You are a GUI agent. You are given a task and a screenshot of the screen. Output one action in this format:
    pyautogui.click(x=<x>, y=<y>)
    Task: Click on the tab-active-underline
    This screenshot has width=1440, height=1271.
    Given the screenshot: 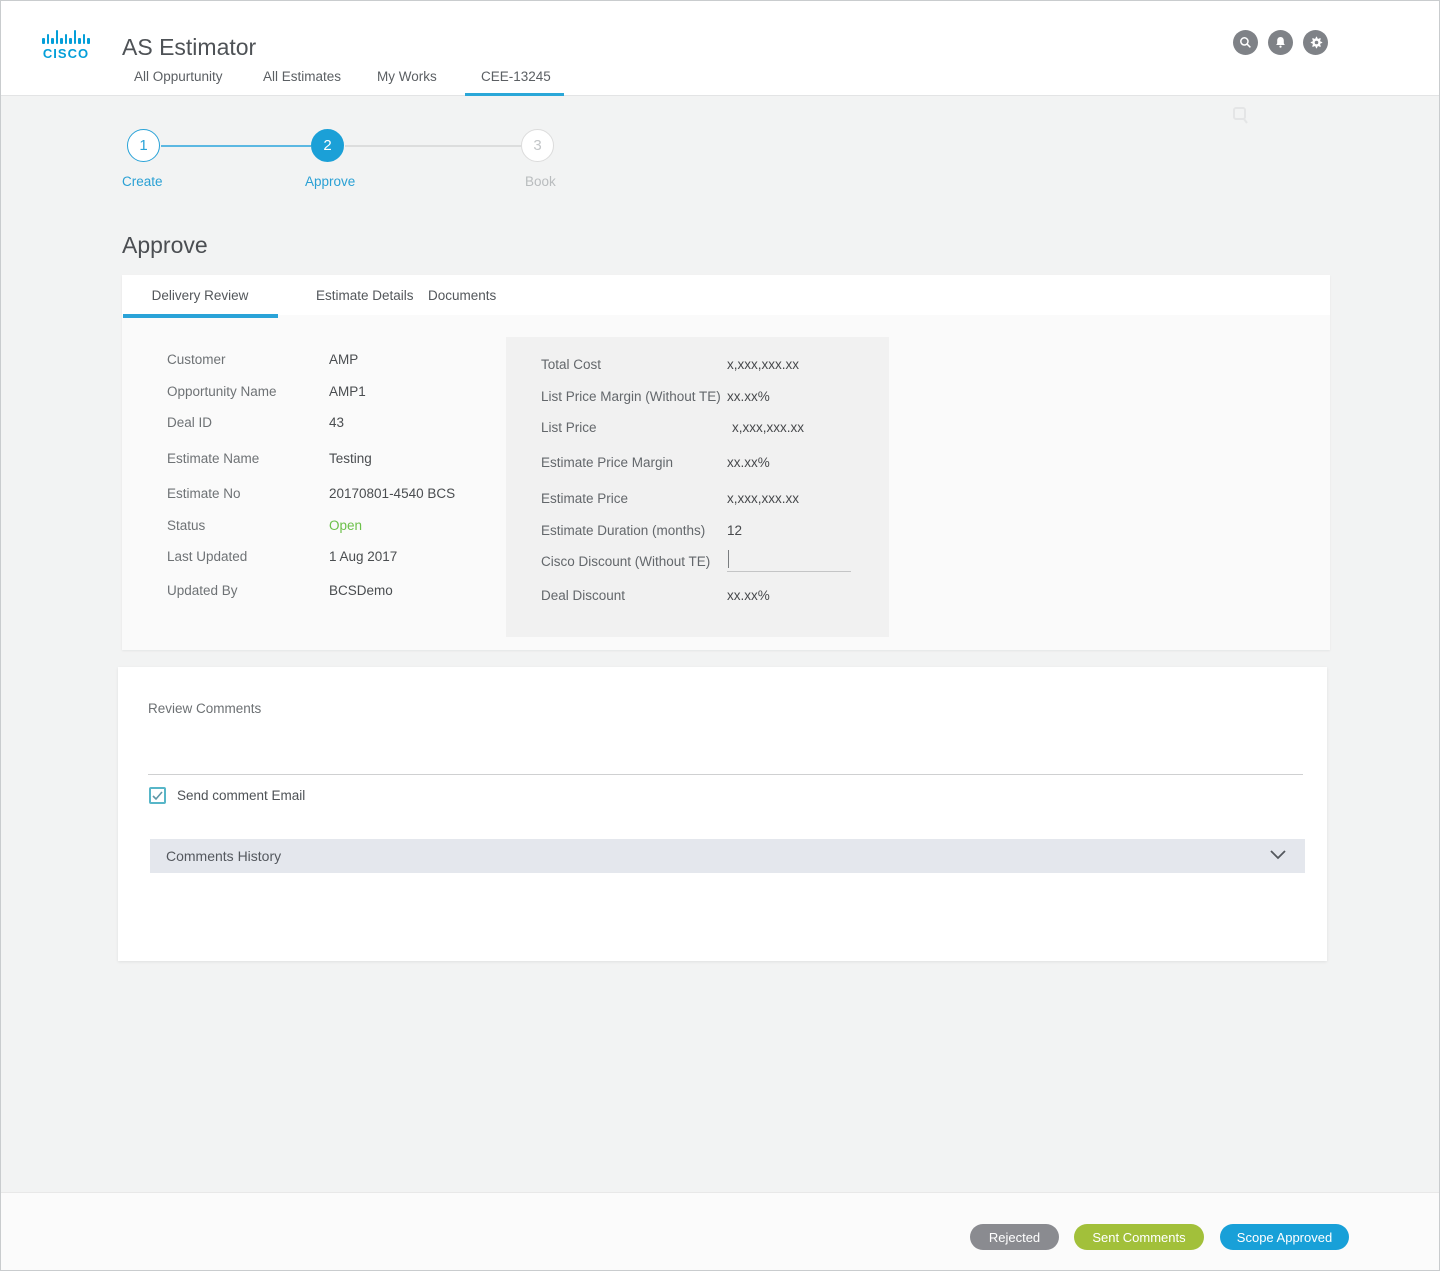 What is the action you would take?
    pyautogui.click(x=200, y=316)
    